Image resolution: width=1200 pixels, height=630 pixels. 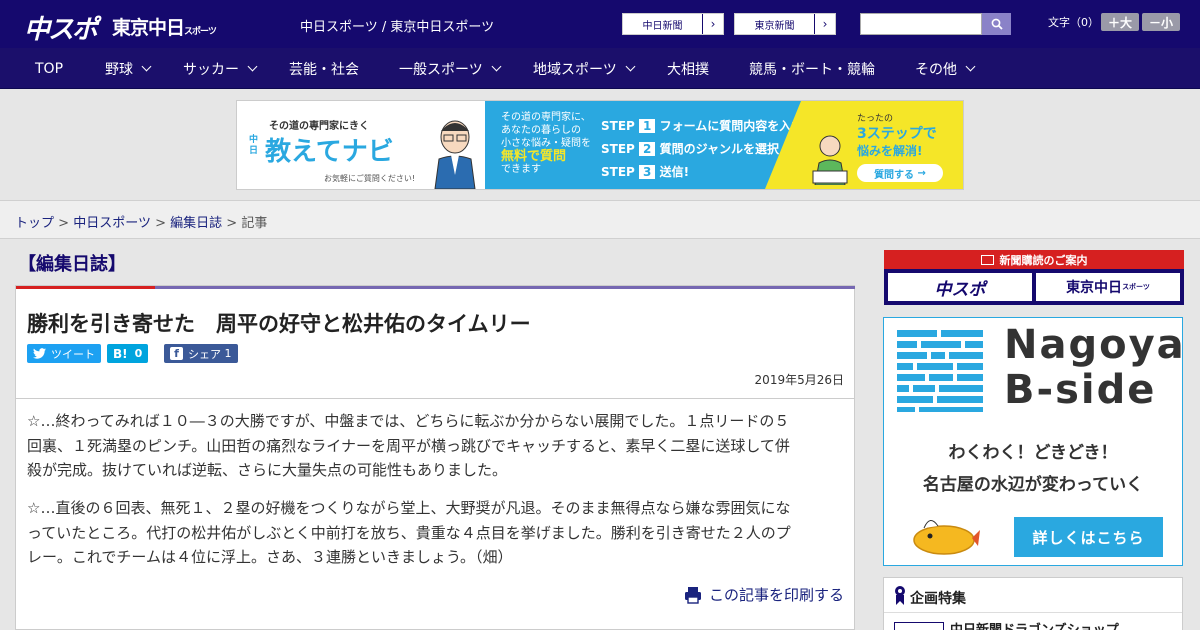 I want to click on subscription-tokyo-chunichi: 東京中日 スポーツ, so click(x=1108, y=287).